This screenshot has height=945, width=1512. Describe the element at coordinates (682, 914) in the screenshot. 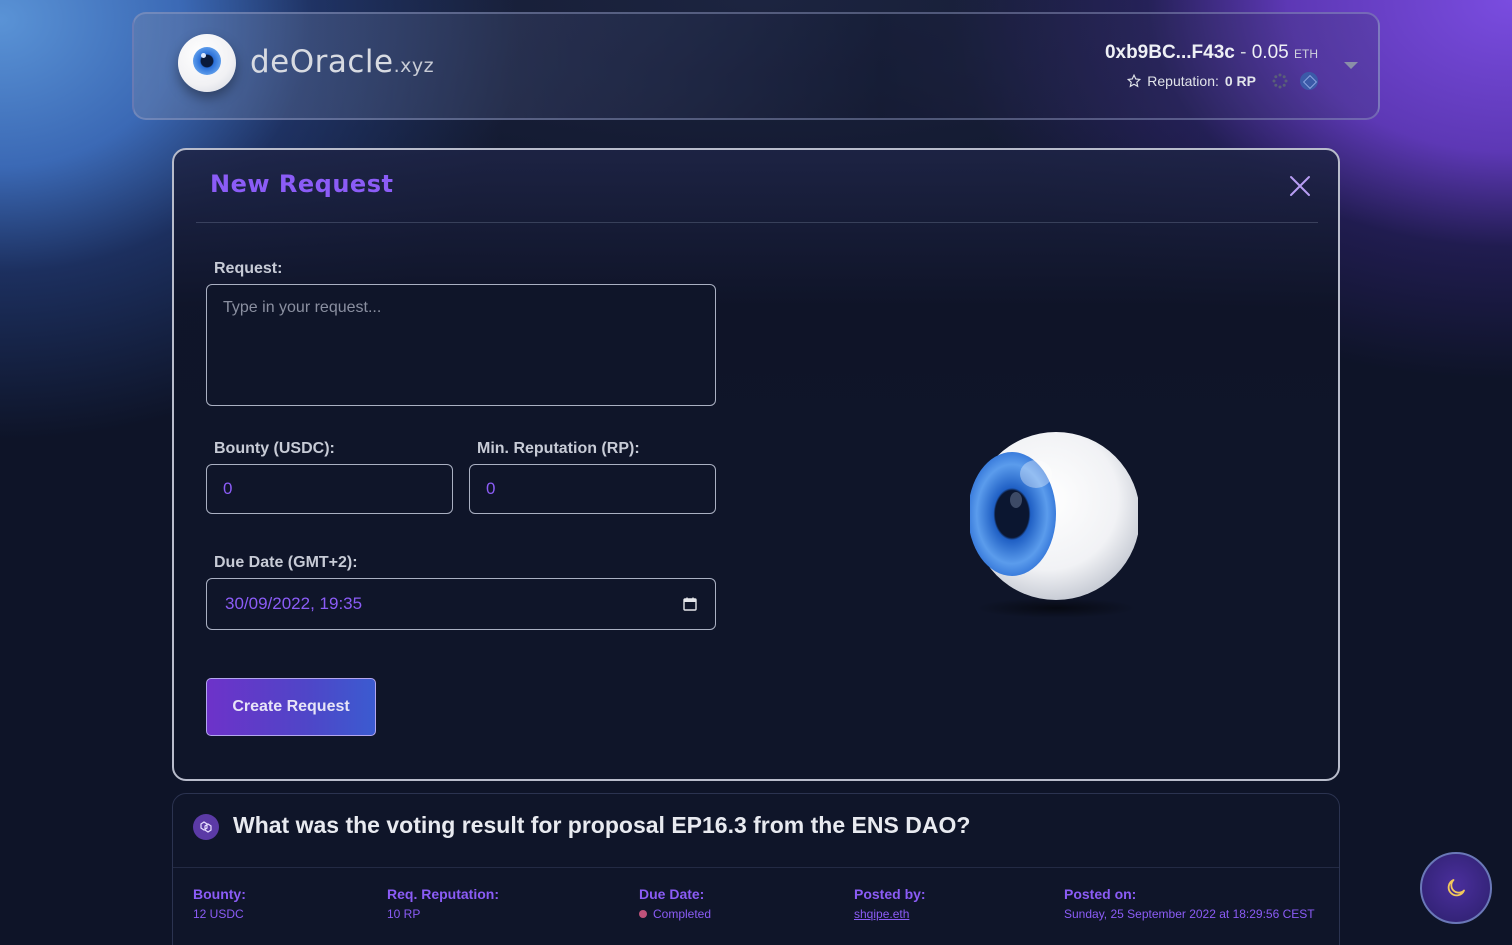

I see `status-text: Completed` at that location.